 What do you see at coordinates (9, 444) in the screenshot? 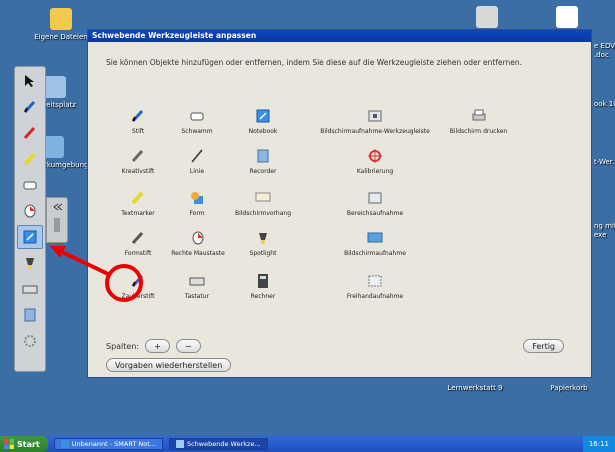
I see `windows-logo-icon` at bounding box center [9, 444].